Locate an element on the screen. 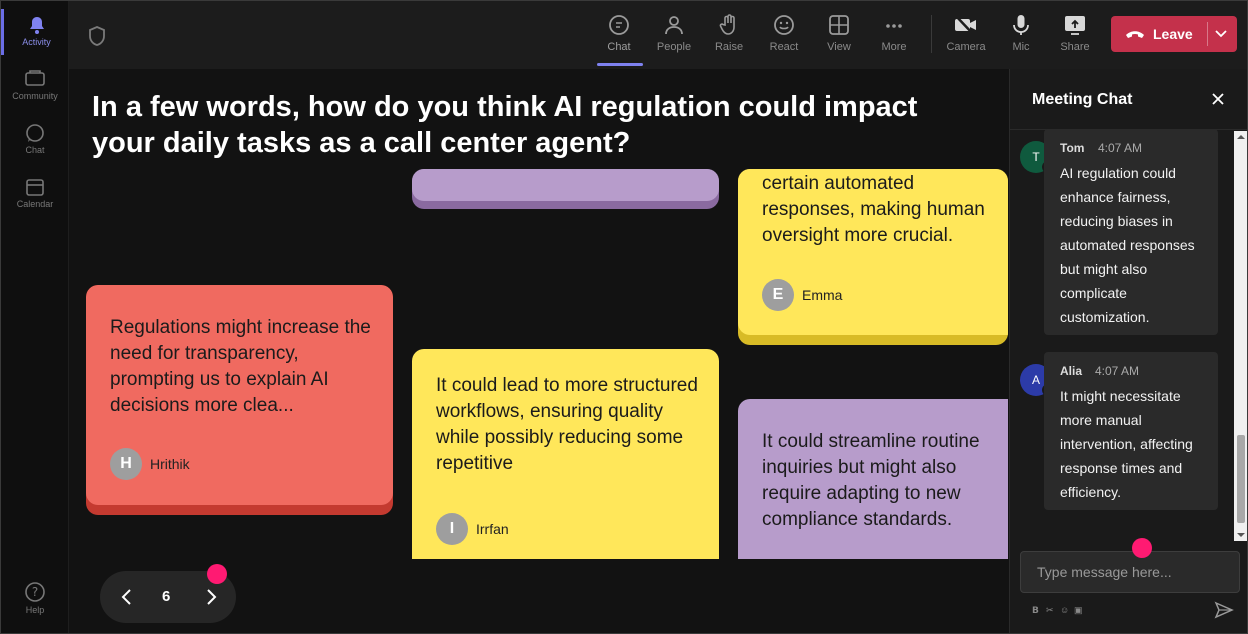 Image resolution: width=1248 pixels, height=634 pixels. rail-item-chat: Chat is located at coordinates (35, 140).